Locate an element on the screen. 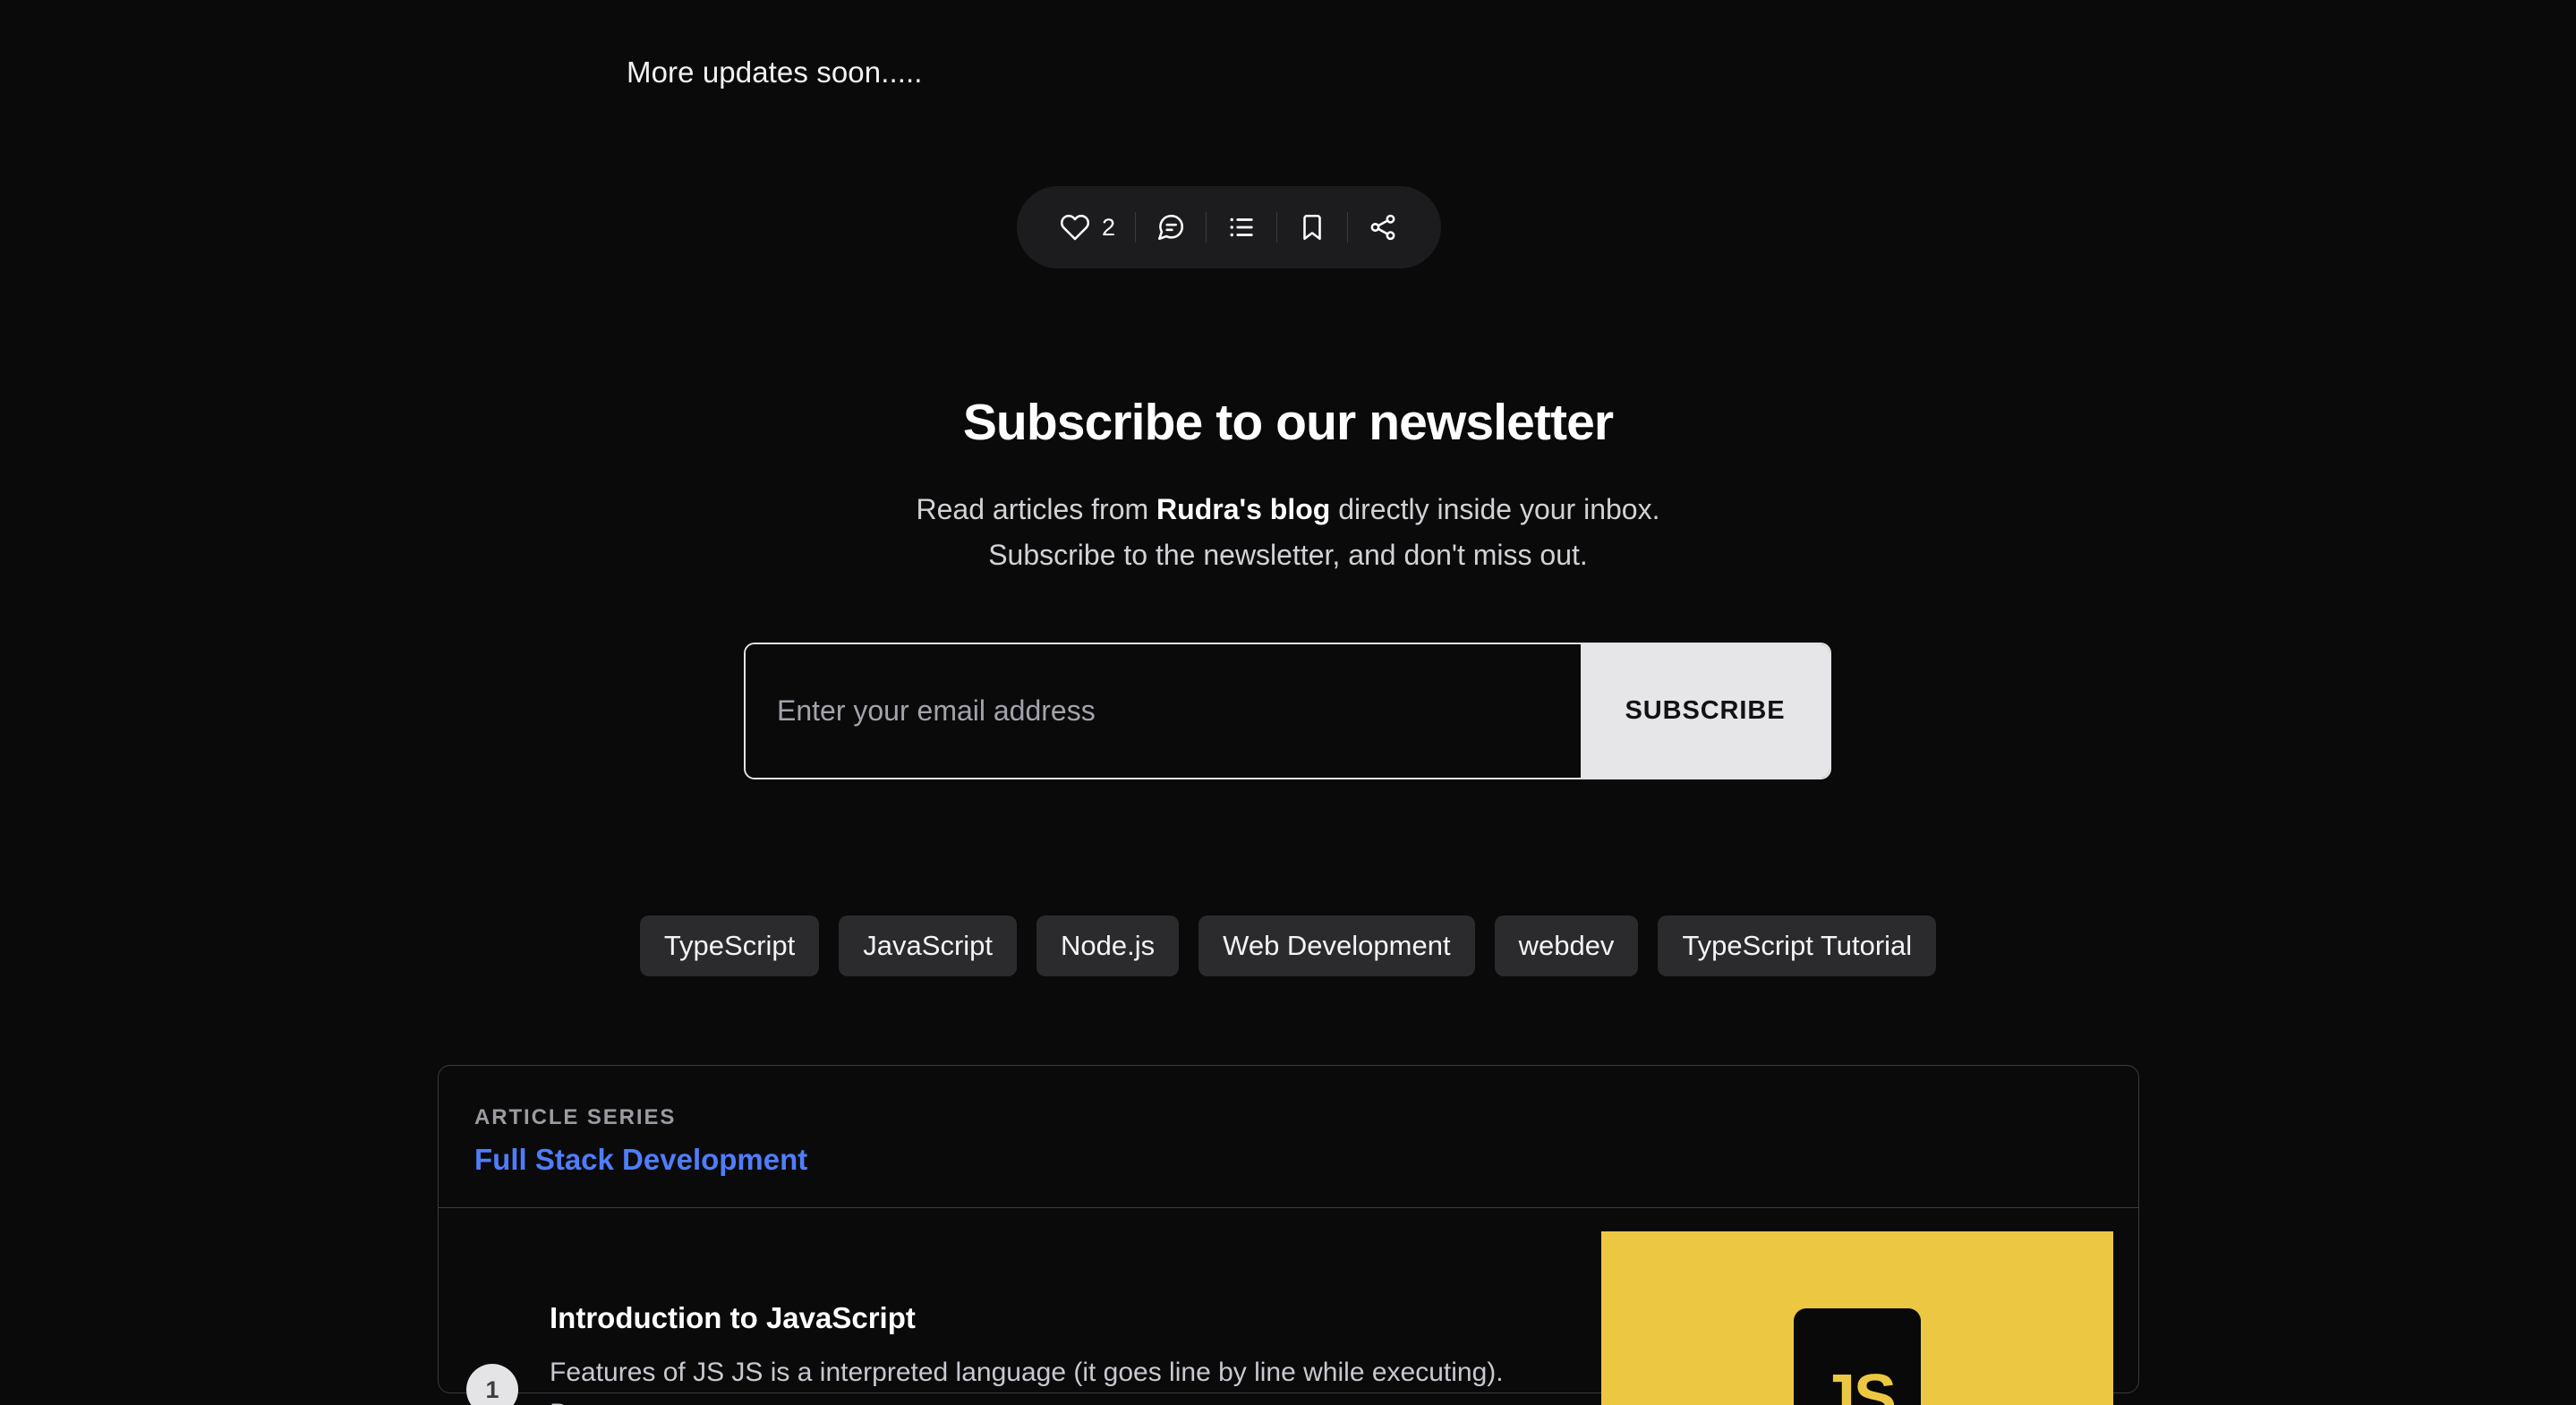  share-button is located at coordinates (1383, 227).